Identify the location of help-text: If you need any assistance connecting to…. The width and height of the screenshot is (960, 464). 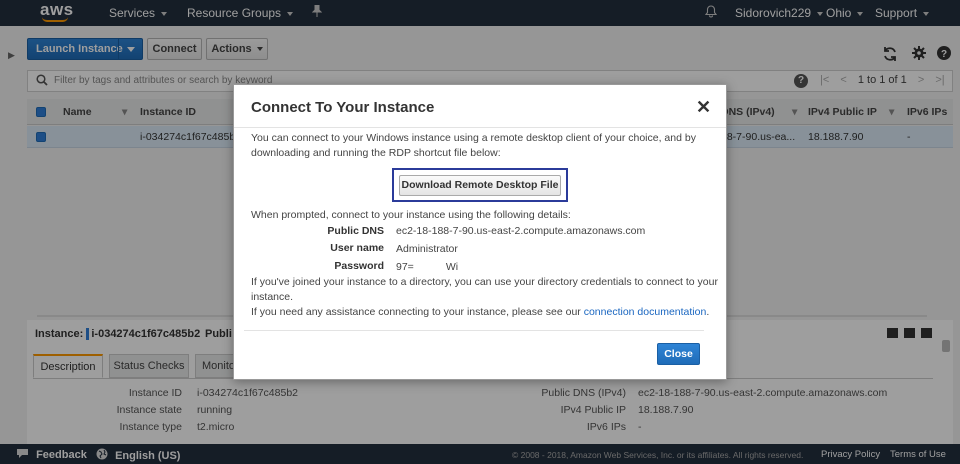
(480, 312).